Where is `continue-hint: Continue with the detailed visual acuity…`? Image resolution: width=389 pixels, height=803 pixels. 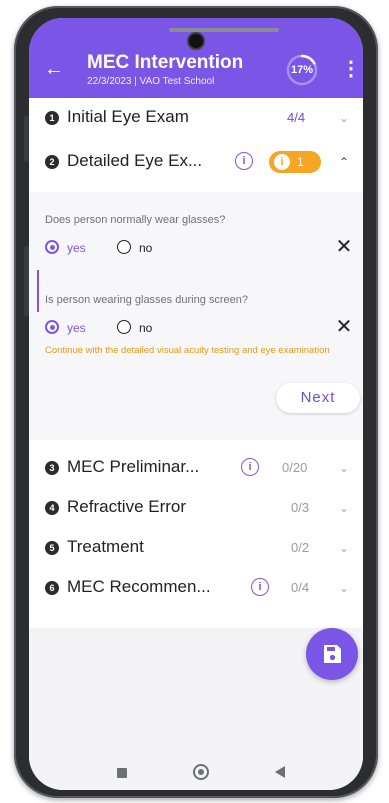
continue-hint: Continue with the detailed visual acuity… is located at coordinates (187, 350).